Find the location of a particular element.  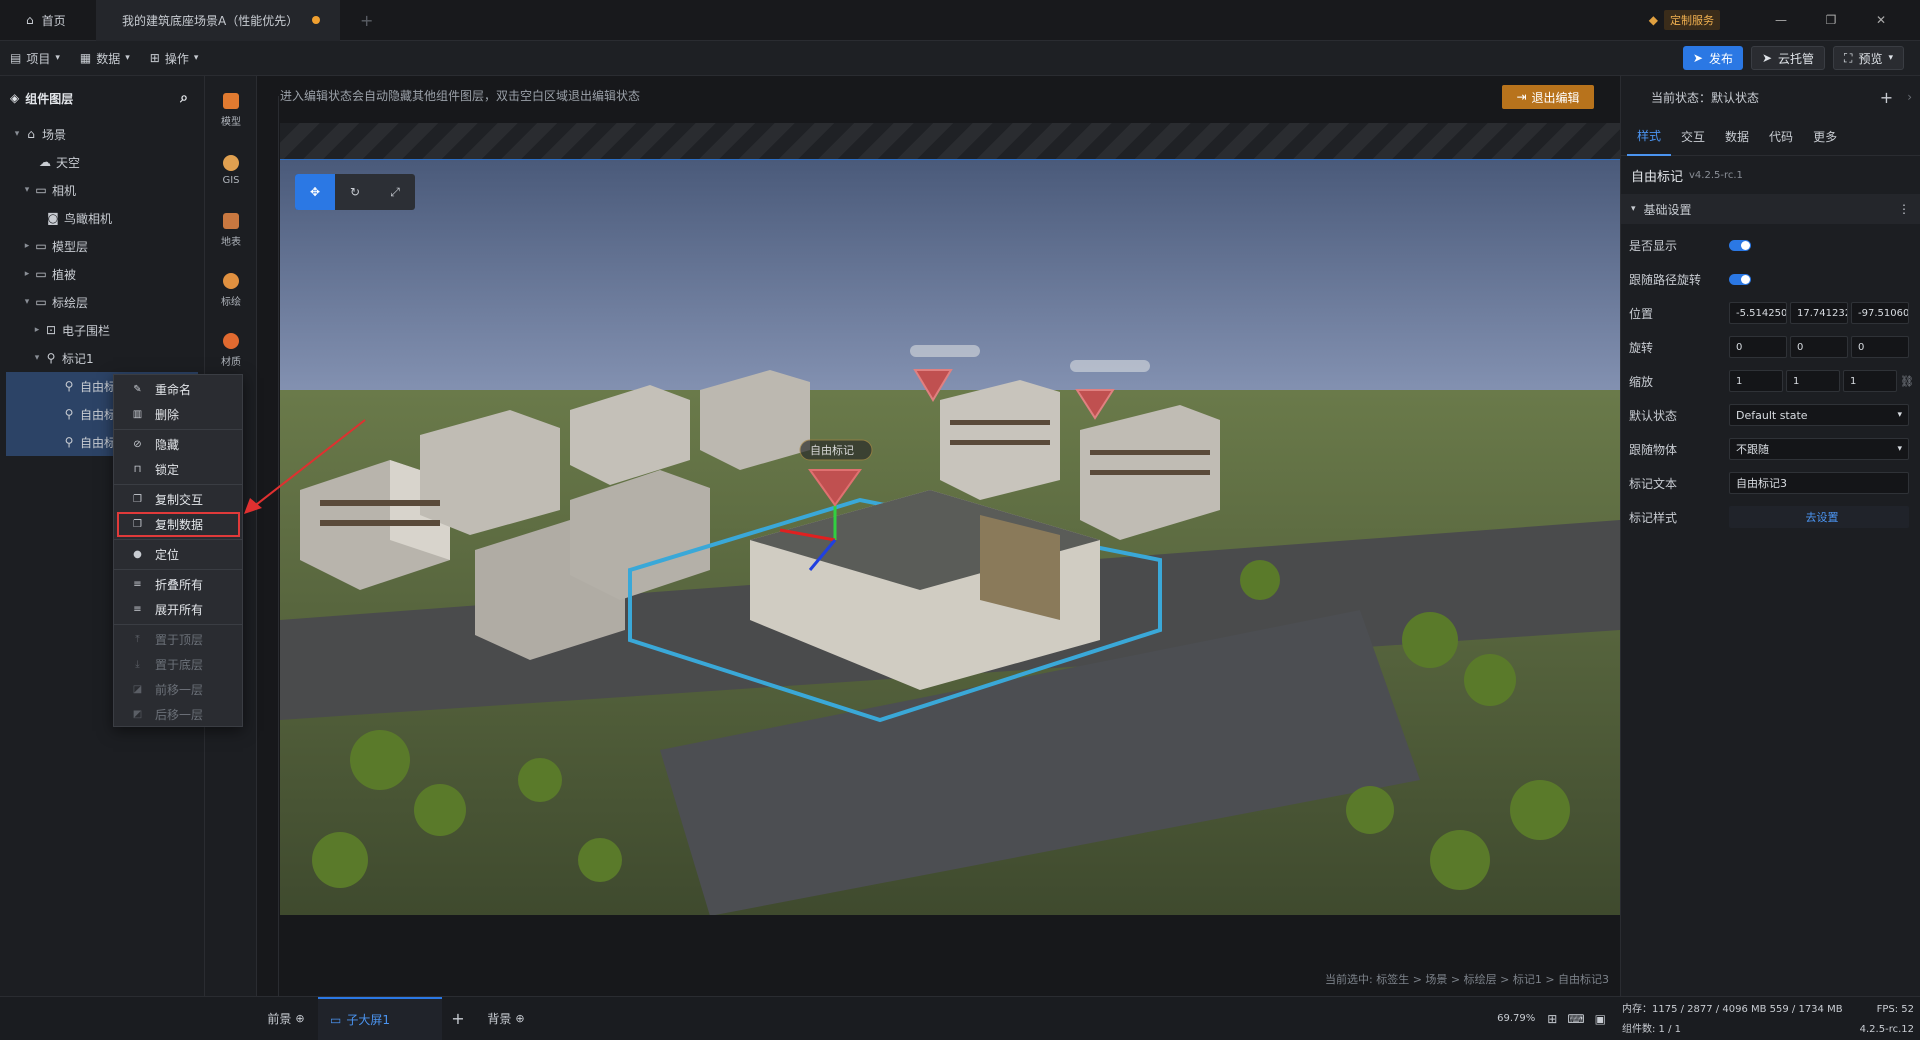

scale-y-input: 1 is located at coordinates (1813, 381).